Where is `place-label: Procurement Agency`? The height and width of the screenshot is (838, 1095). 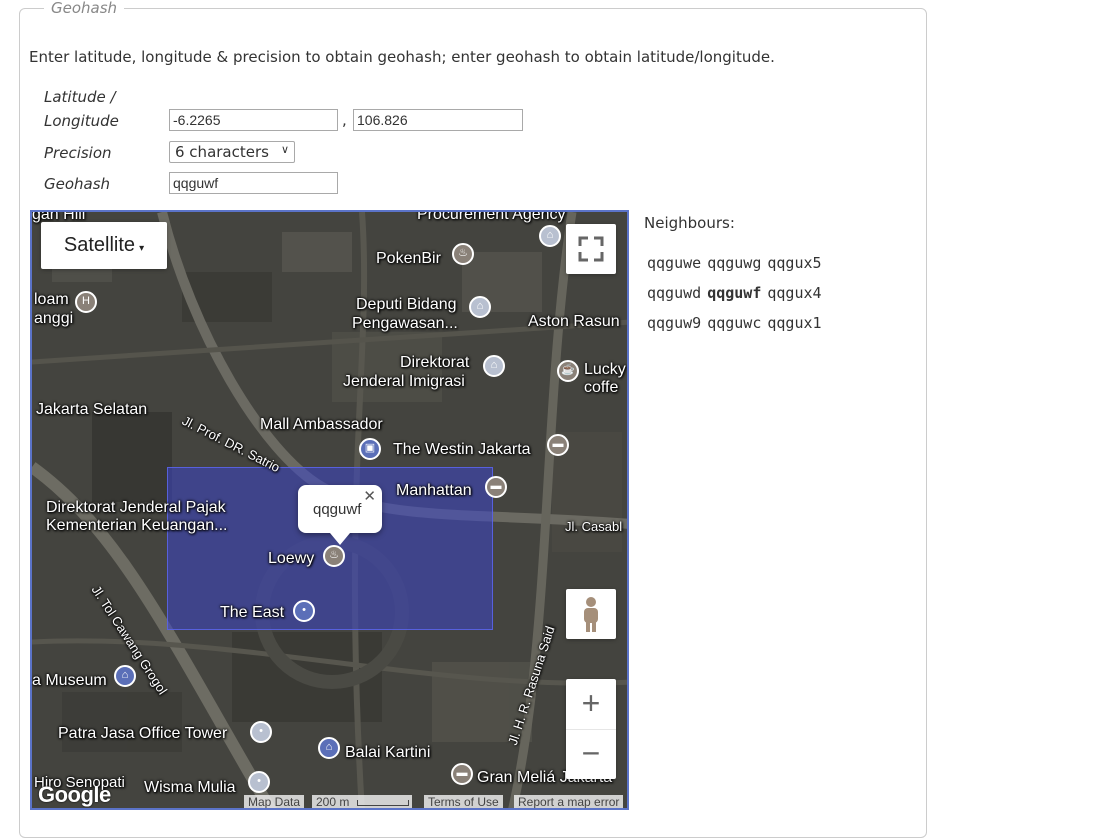 place-label: Procurement Agency is located at coordinates (491, 216).